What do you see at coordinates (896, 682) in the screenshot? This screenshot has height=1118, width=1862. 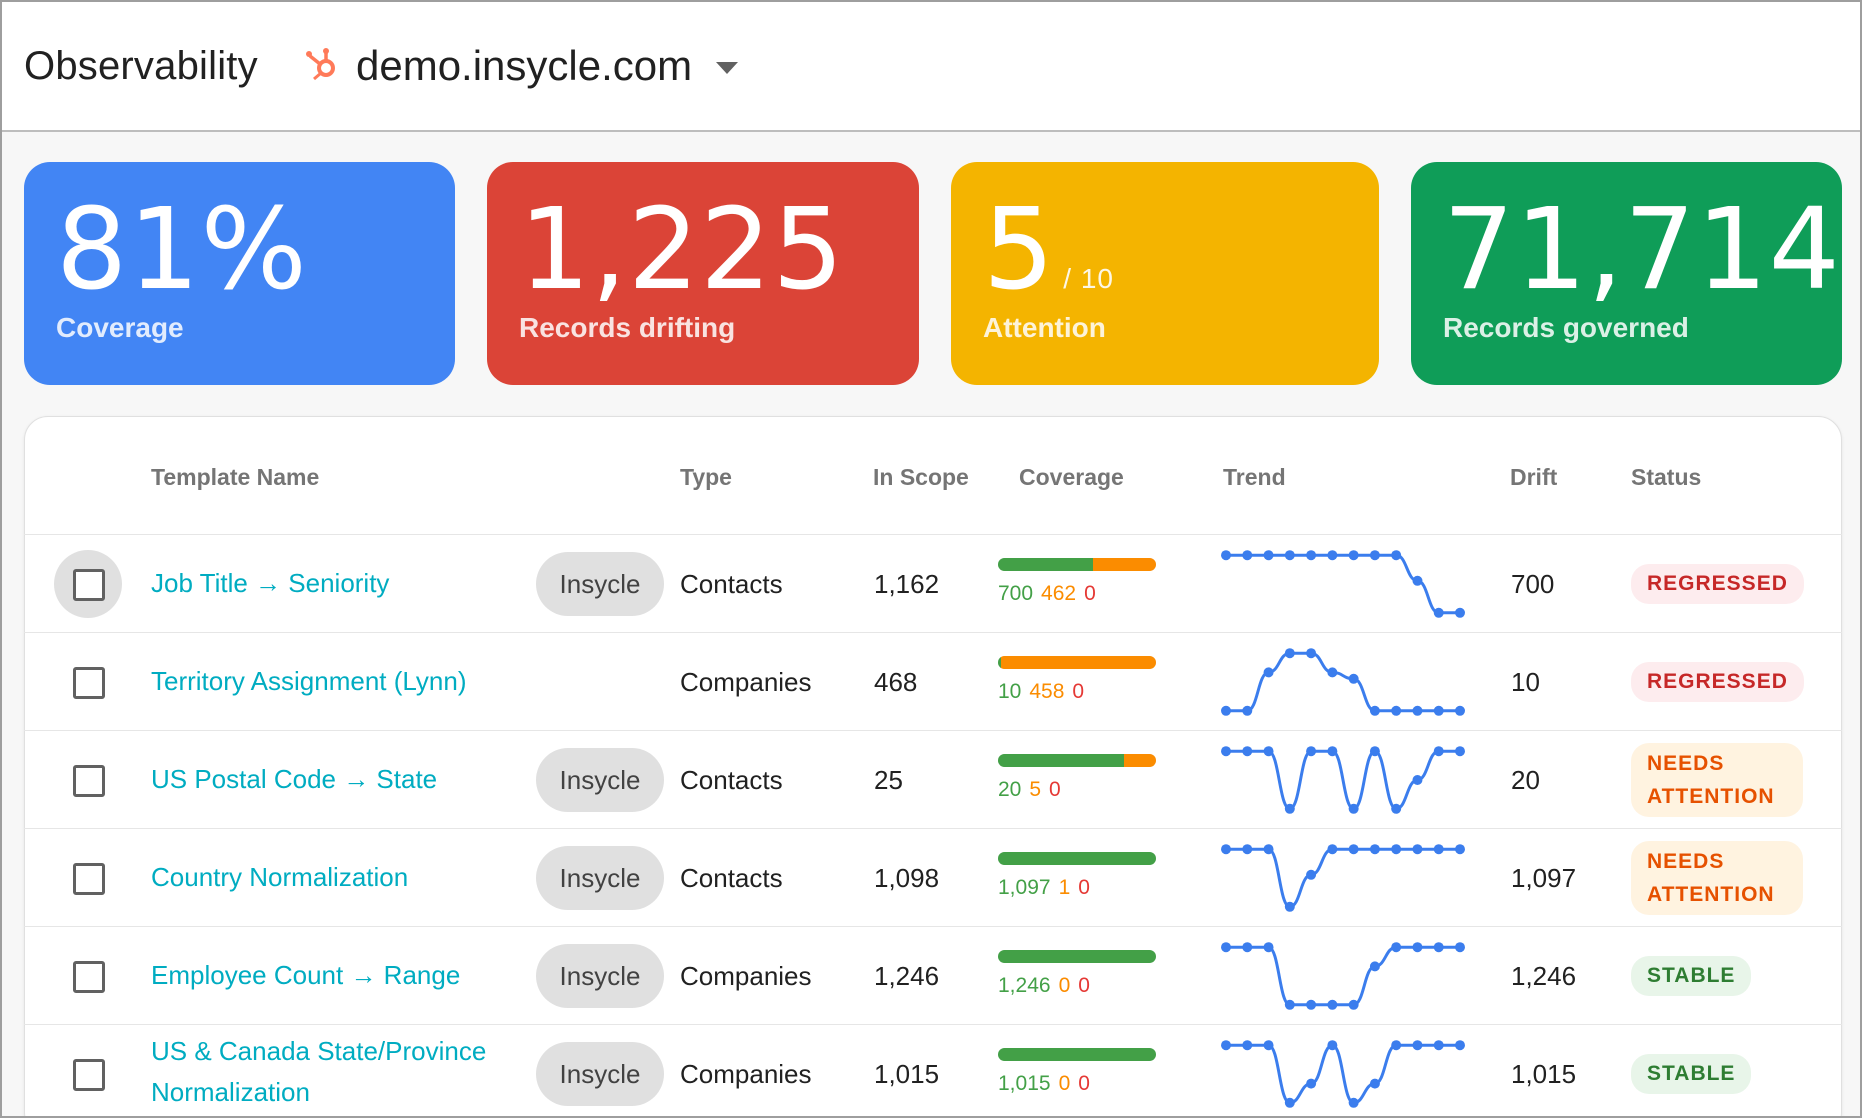 I see `in-scope-count: 468` at bounding box center [896, 682].